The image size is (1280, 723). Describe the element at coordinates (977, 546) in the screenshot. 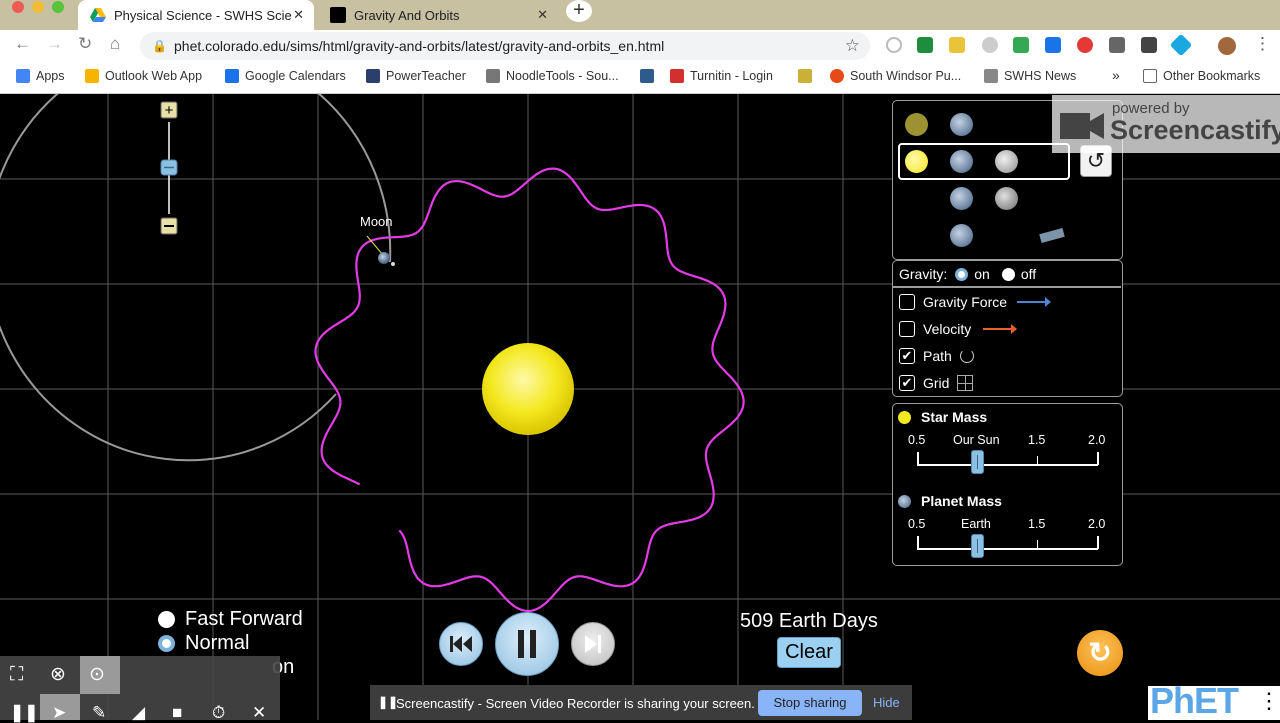

I see `planet-mass-thumb` at that location.